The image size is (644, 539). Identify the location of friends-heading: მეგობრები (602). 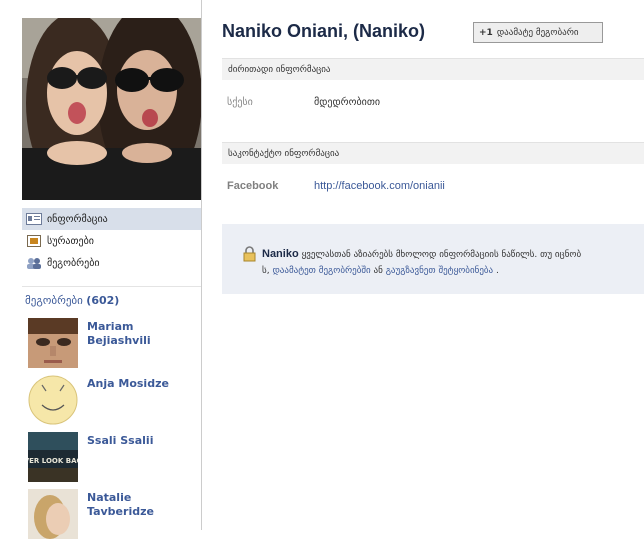
(72, 300).